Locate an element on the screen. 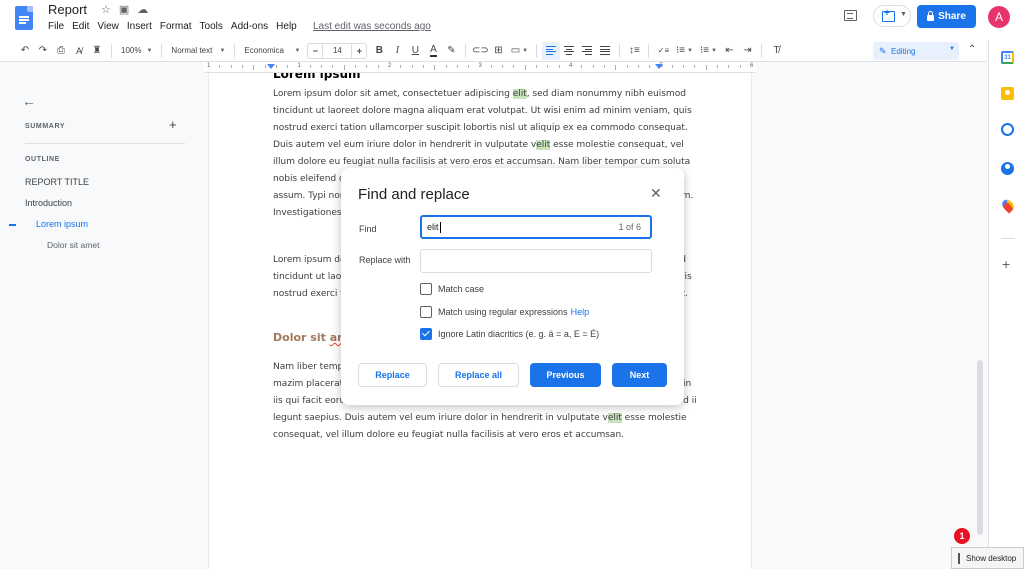 Image resolution: width=1024 pixels, height=569 pixels. insert-image-button: ▭ ▼ is located at coordinates (519, 51).